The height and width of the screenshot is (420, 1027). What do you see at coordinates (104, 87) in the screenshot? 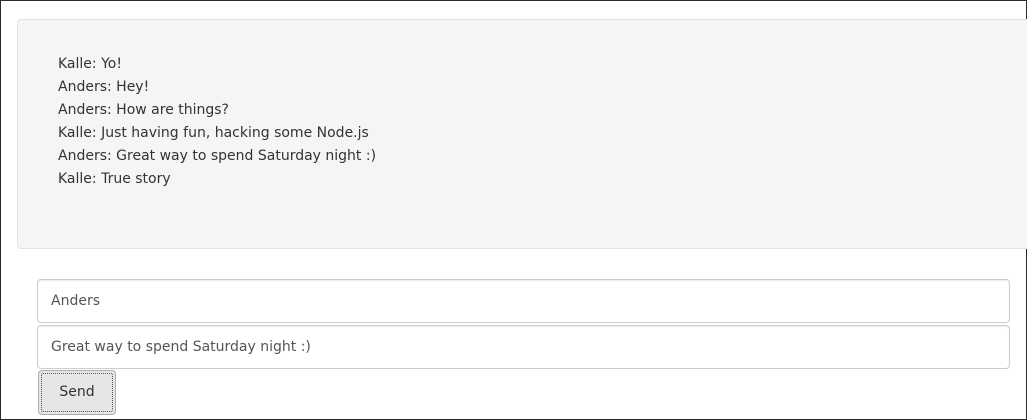
I see `chat-message: Anders: Hey!` at bounding box center [104, 87].